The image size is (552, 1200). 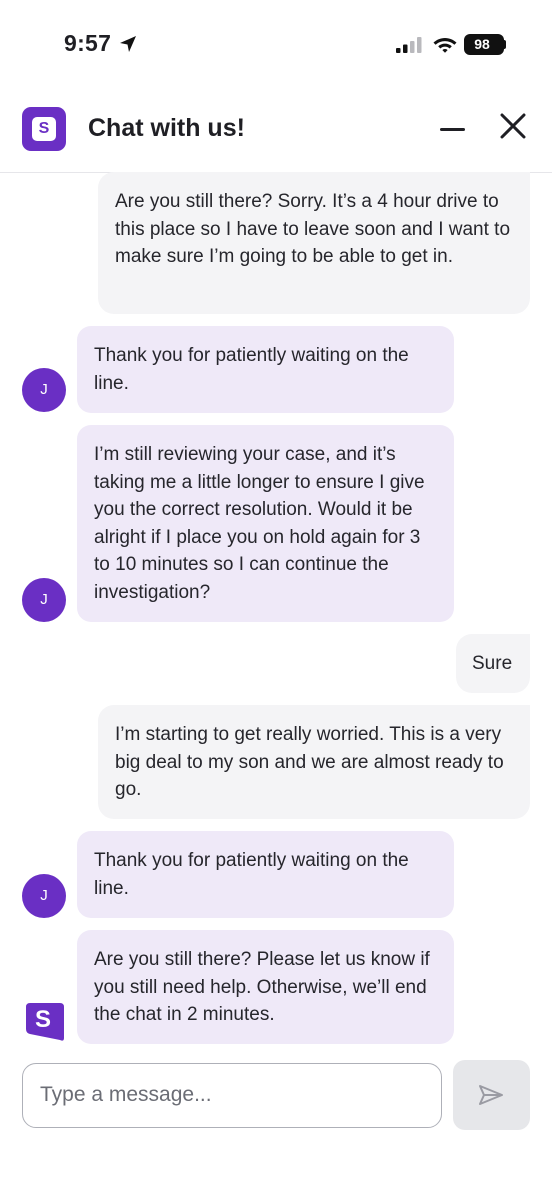 I want to click on minimize-button, so click(x=453, y=129).